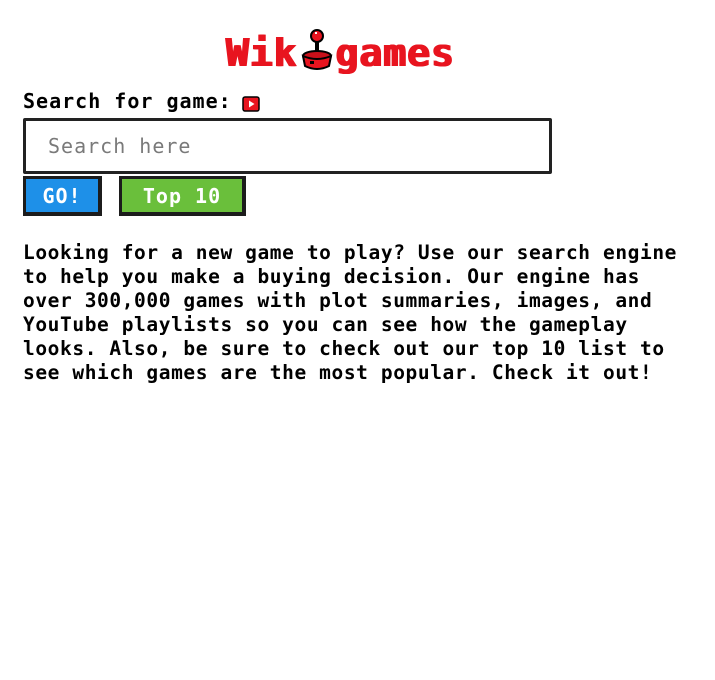 The image size is (715, 680). I want to click on search-label: Search for game:, so click(127, 101).